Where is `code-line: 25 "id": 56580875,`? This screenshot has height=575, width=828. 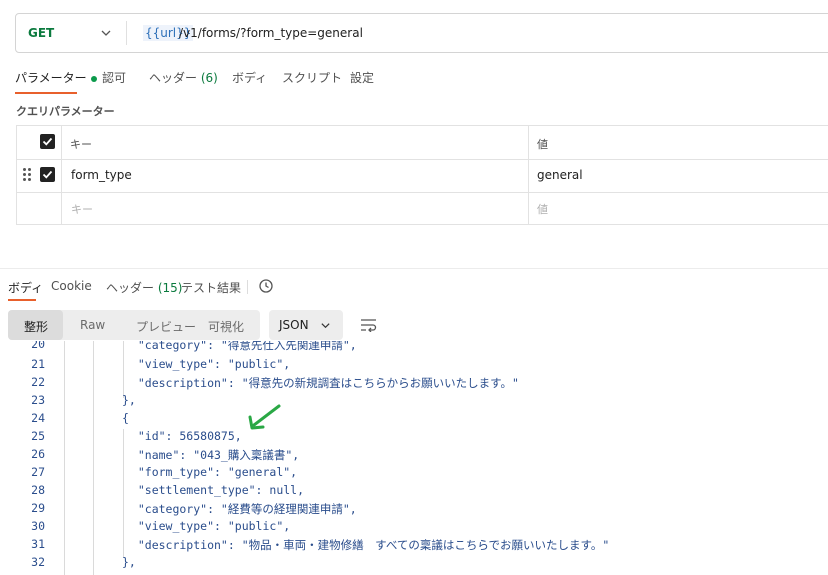
code-line: 25 "id": 56580875, is located at coordinates (136, 436).